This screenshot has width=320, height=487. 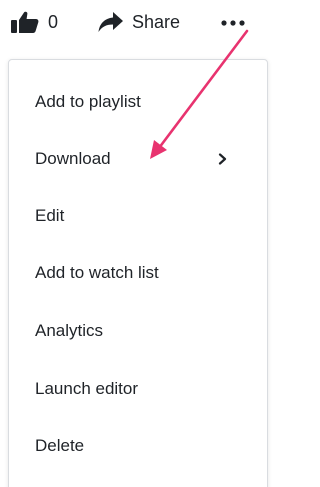 I want to click on menu-item-label: Edit, so click(x=50, y=215).